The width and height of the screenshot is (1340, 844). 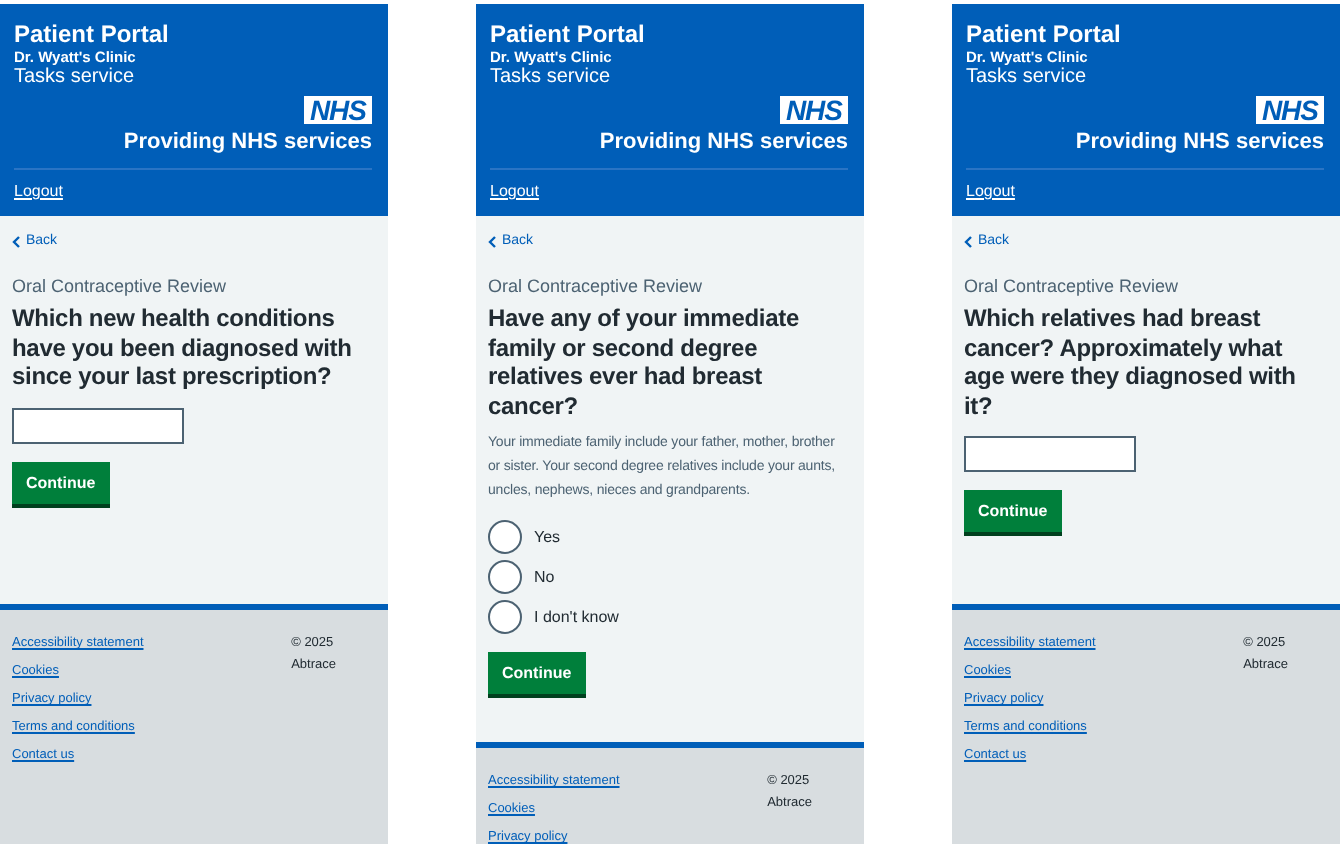 I want to click on question-heading: Have any of your immediate family or second degree relatives ever had breast cancer?, so click(x=644, y=362).